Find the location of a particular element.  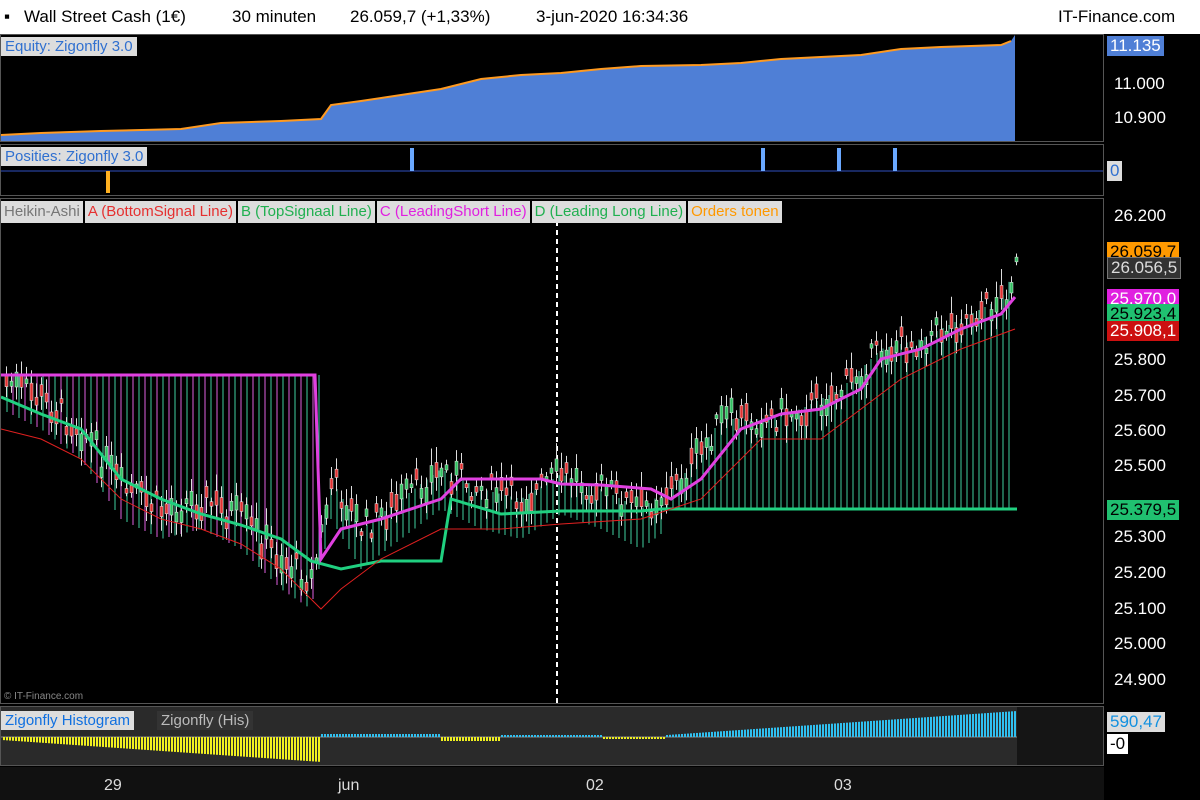

histogram-current: 590,47 is located at coordinates (1136, 722).